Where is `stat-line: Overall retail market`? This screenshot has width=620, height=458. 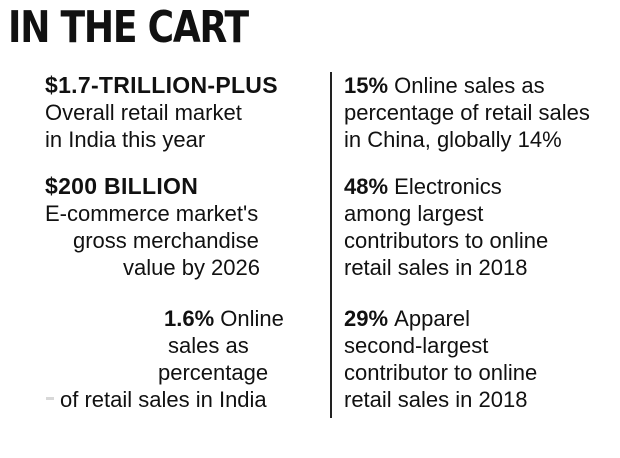 stat-line: Overall retail market is located at coordinates (143, 112).